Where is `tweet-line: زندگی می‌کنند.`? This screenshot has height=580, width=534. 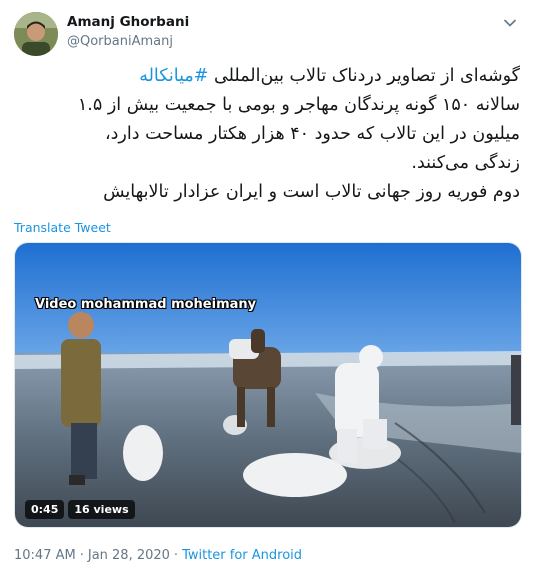 tweet-line: زندگی می‌کنند. is located at coordinates (465, 163).